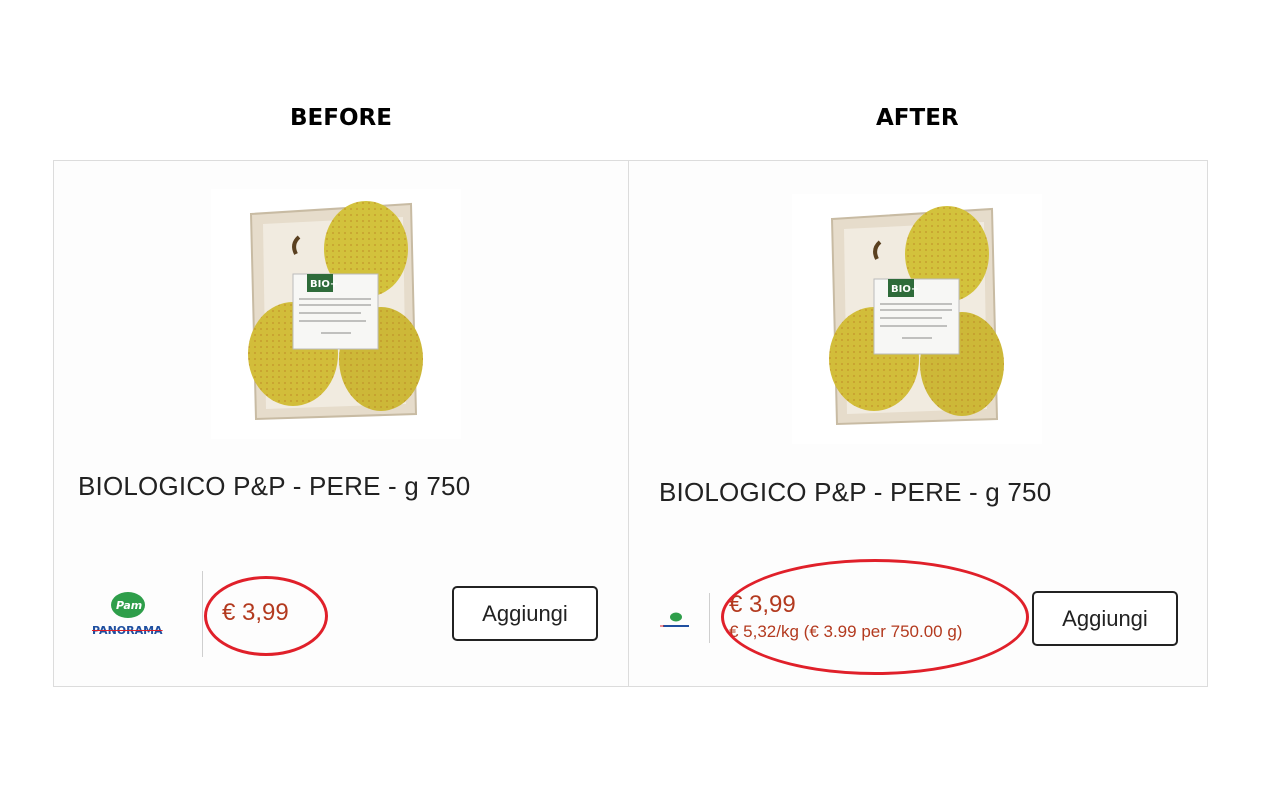 This screenshot has height=800, width=1280. Describe the element at coordinates (127, 630) in the screenshot. I see `panorama-logo-text: PANORAMA` at that location.